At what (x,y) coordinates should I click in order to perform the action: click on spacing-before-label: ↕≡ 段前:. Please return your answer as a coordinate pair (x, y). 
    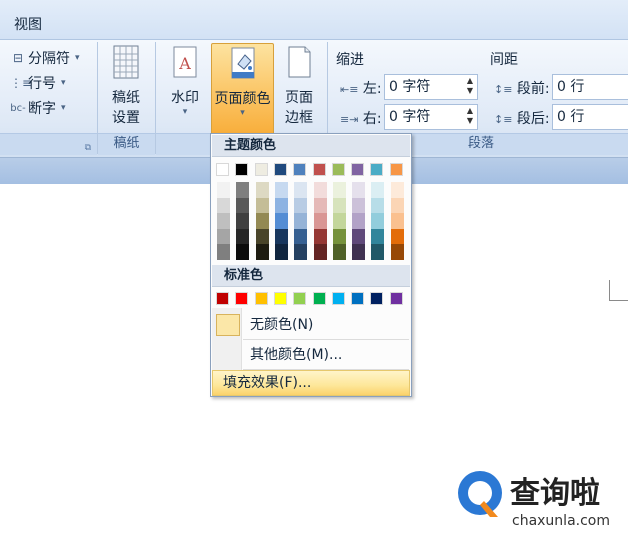
    Looking at the image, I should click on (522, 89).